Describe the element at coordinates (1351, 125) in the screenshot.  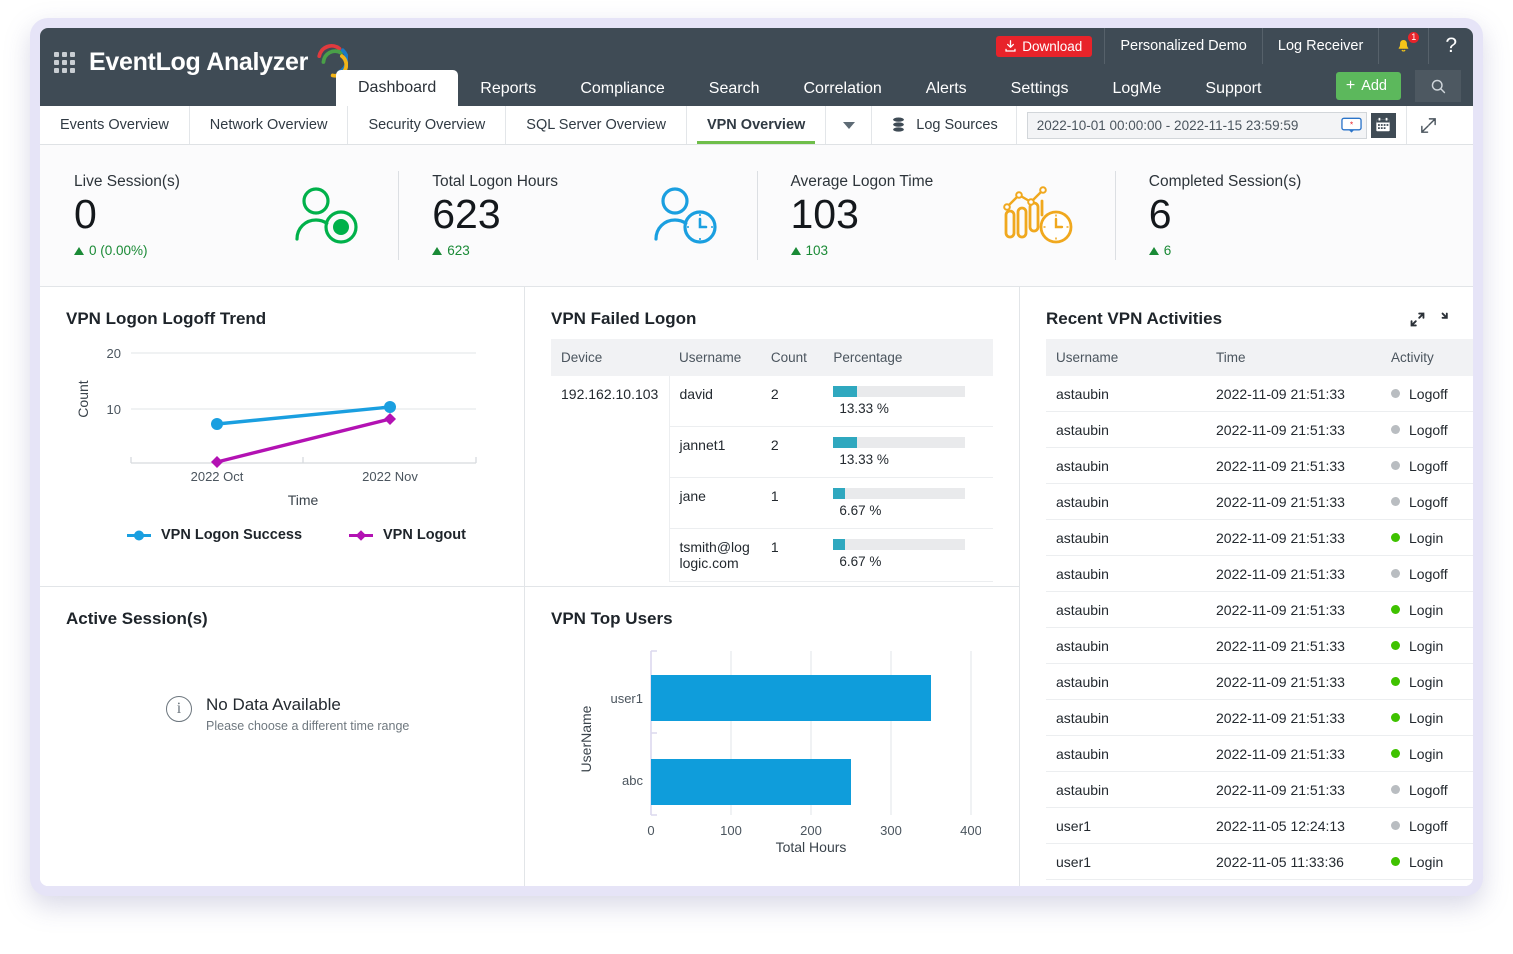
I see `date-preset-icon: *` at that location.